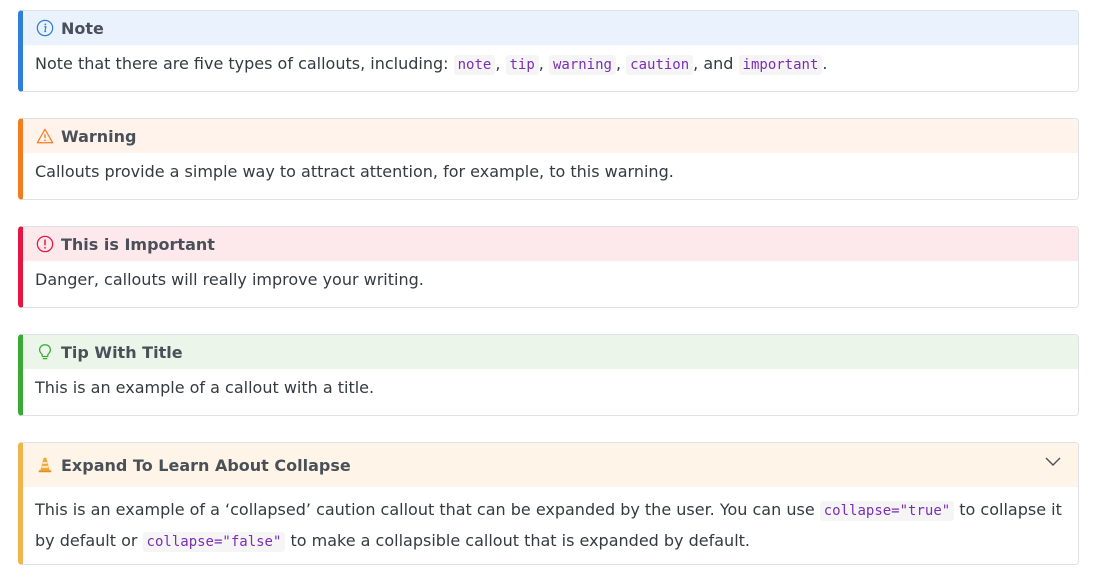  Describe the element at coordinates (716, 63) in the screenshot. I see `separator-and: , and` at that location.